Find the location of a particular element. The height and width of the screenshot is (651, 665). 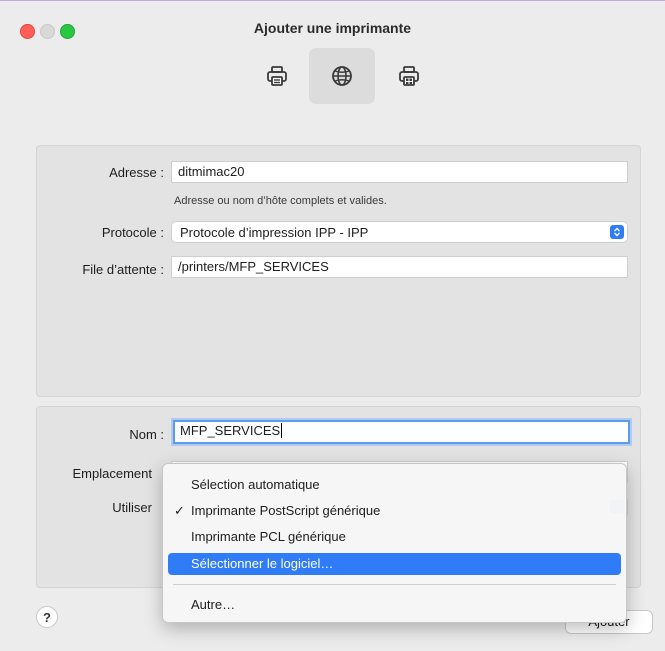

checkmark-icon: ✓ is located at coordinates (179, 510).